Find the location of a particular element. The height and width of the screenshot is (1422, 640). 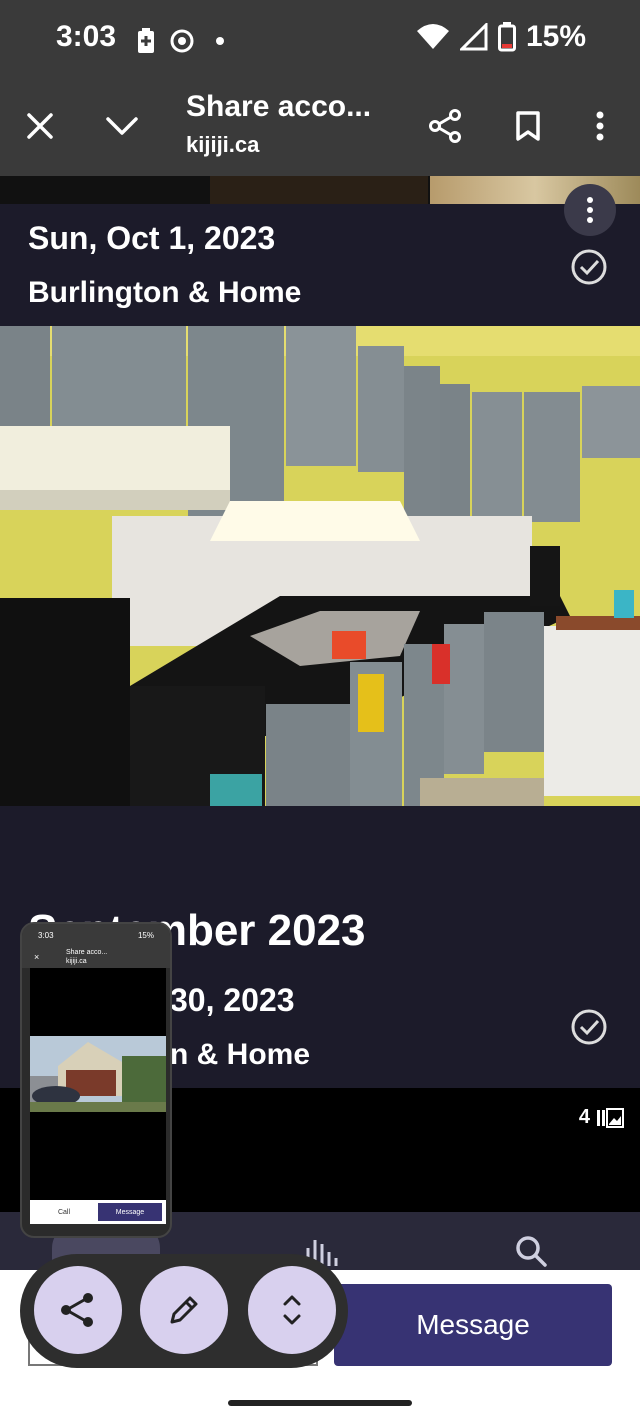

chevron-down-icon is located at coordinates (122, 126).